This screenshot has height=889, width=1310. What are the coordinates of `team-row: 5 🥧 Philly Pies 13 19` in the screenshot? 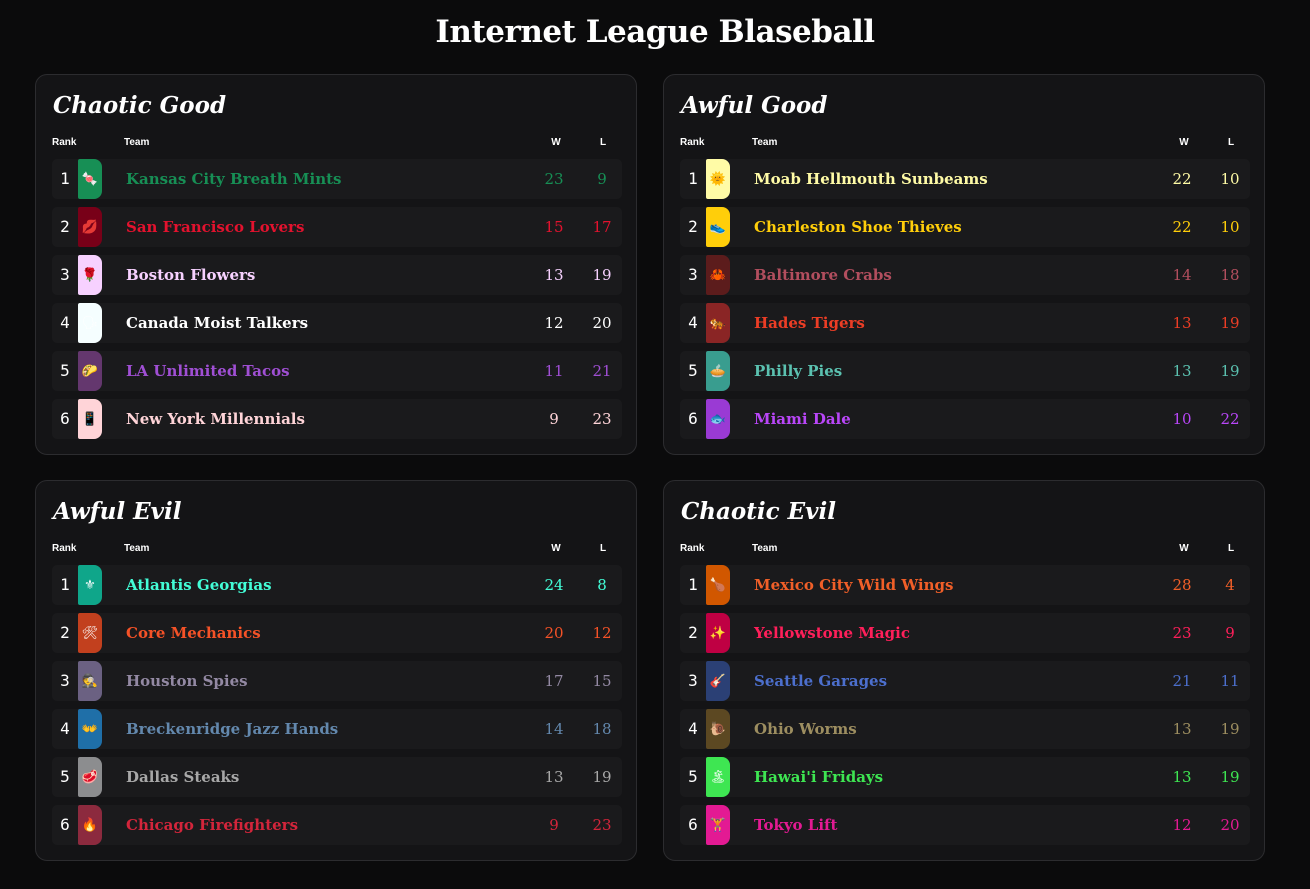 It's located at (965, 371).